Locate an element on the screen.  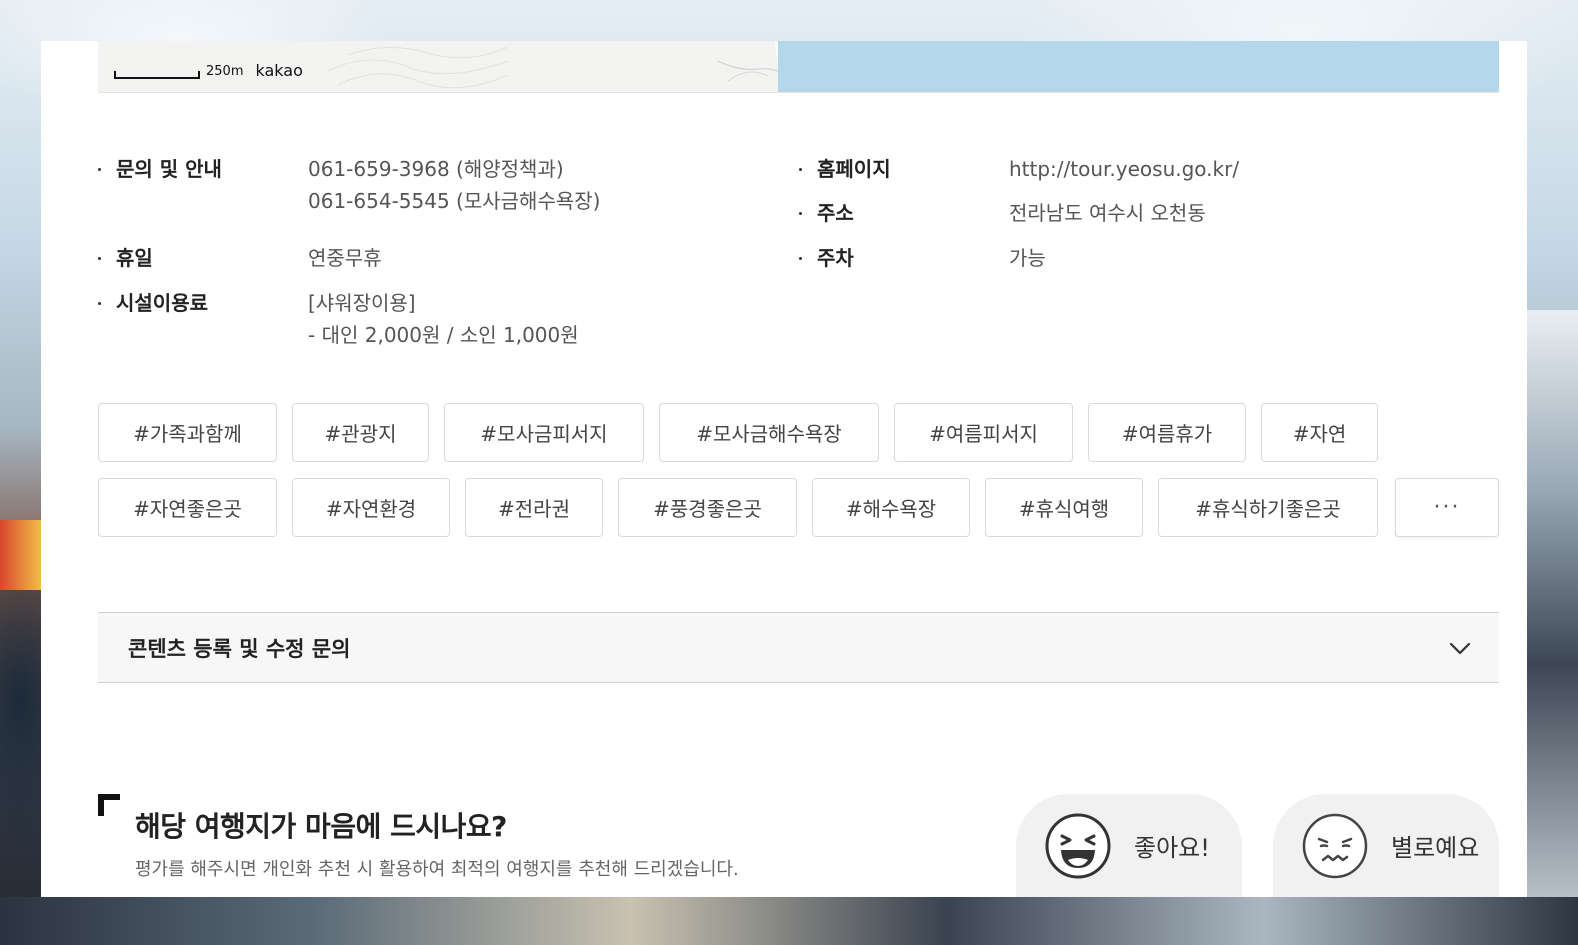
content-inquiry-accordion: 콘텐츠 등록 및 수정 문의 is located at coordinates (798, 647).